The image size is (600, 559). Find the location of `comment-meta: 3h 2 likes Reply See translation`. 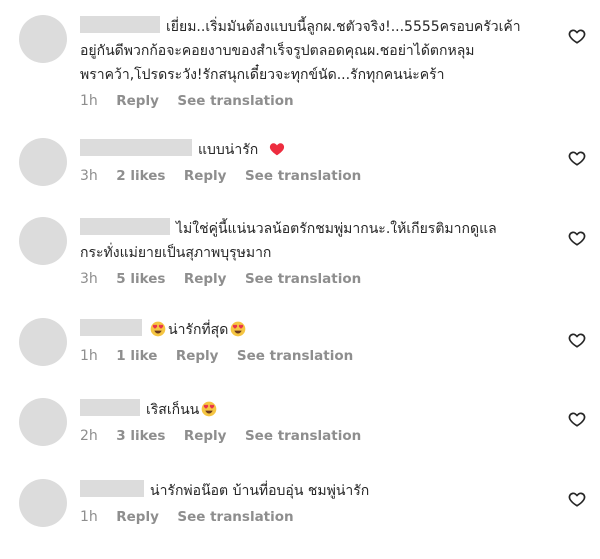

comment-meta: 3h 2 likes Reply See translation is located at coordinates (322, 176).